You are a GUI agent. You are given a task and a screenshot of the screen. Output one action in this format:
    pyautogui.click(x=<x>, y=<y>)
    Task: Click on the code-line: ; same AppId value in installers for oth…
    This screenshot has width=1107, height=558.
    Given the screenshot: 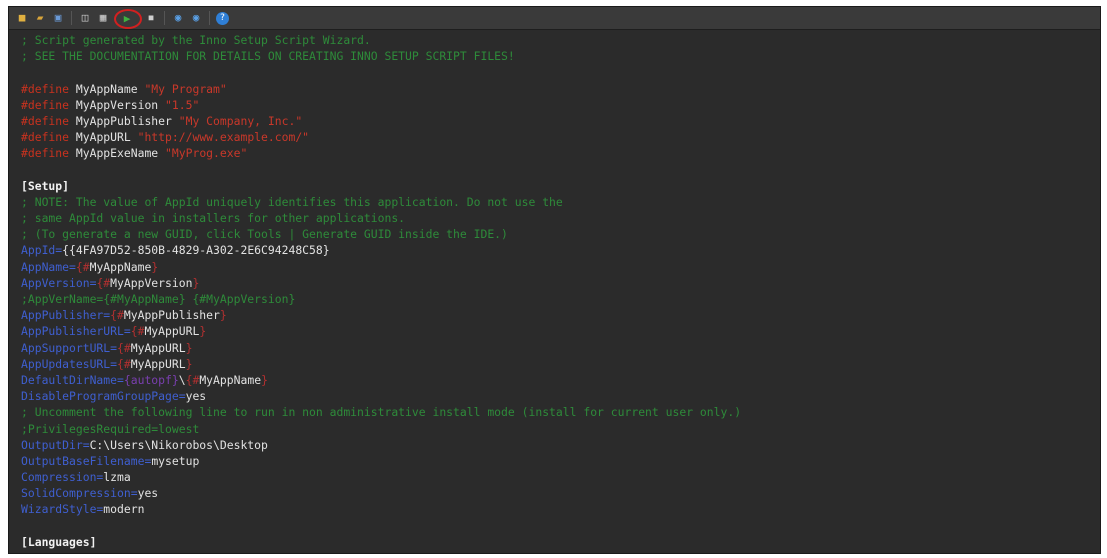 What is the action you would take?
    pyautogui.click(x=560, y=218)
    